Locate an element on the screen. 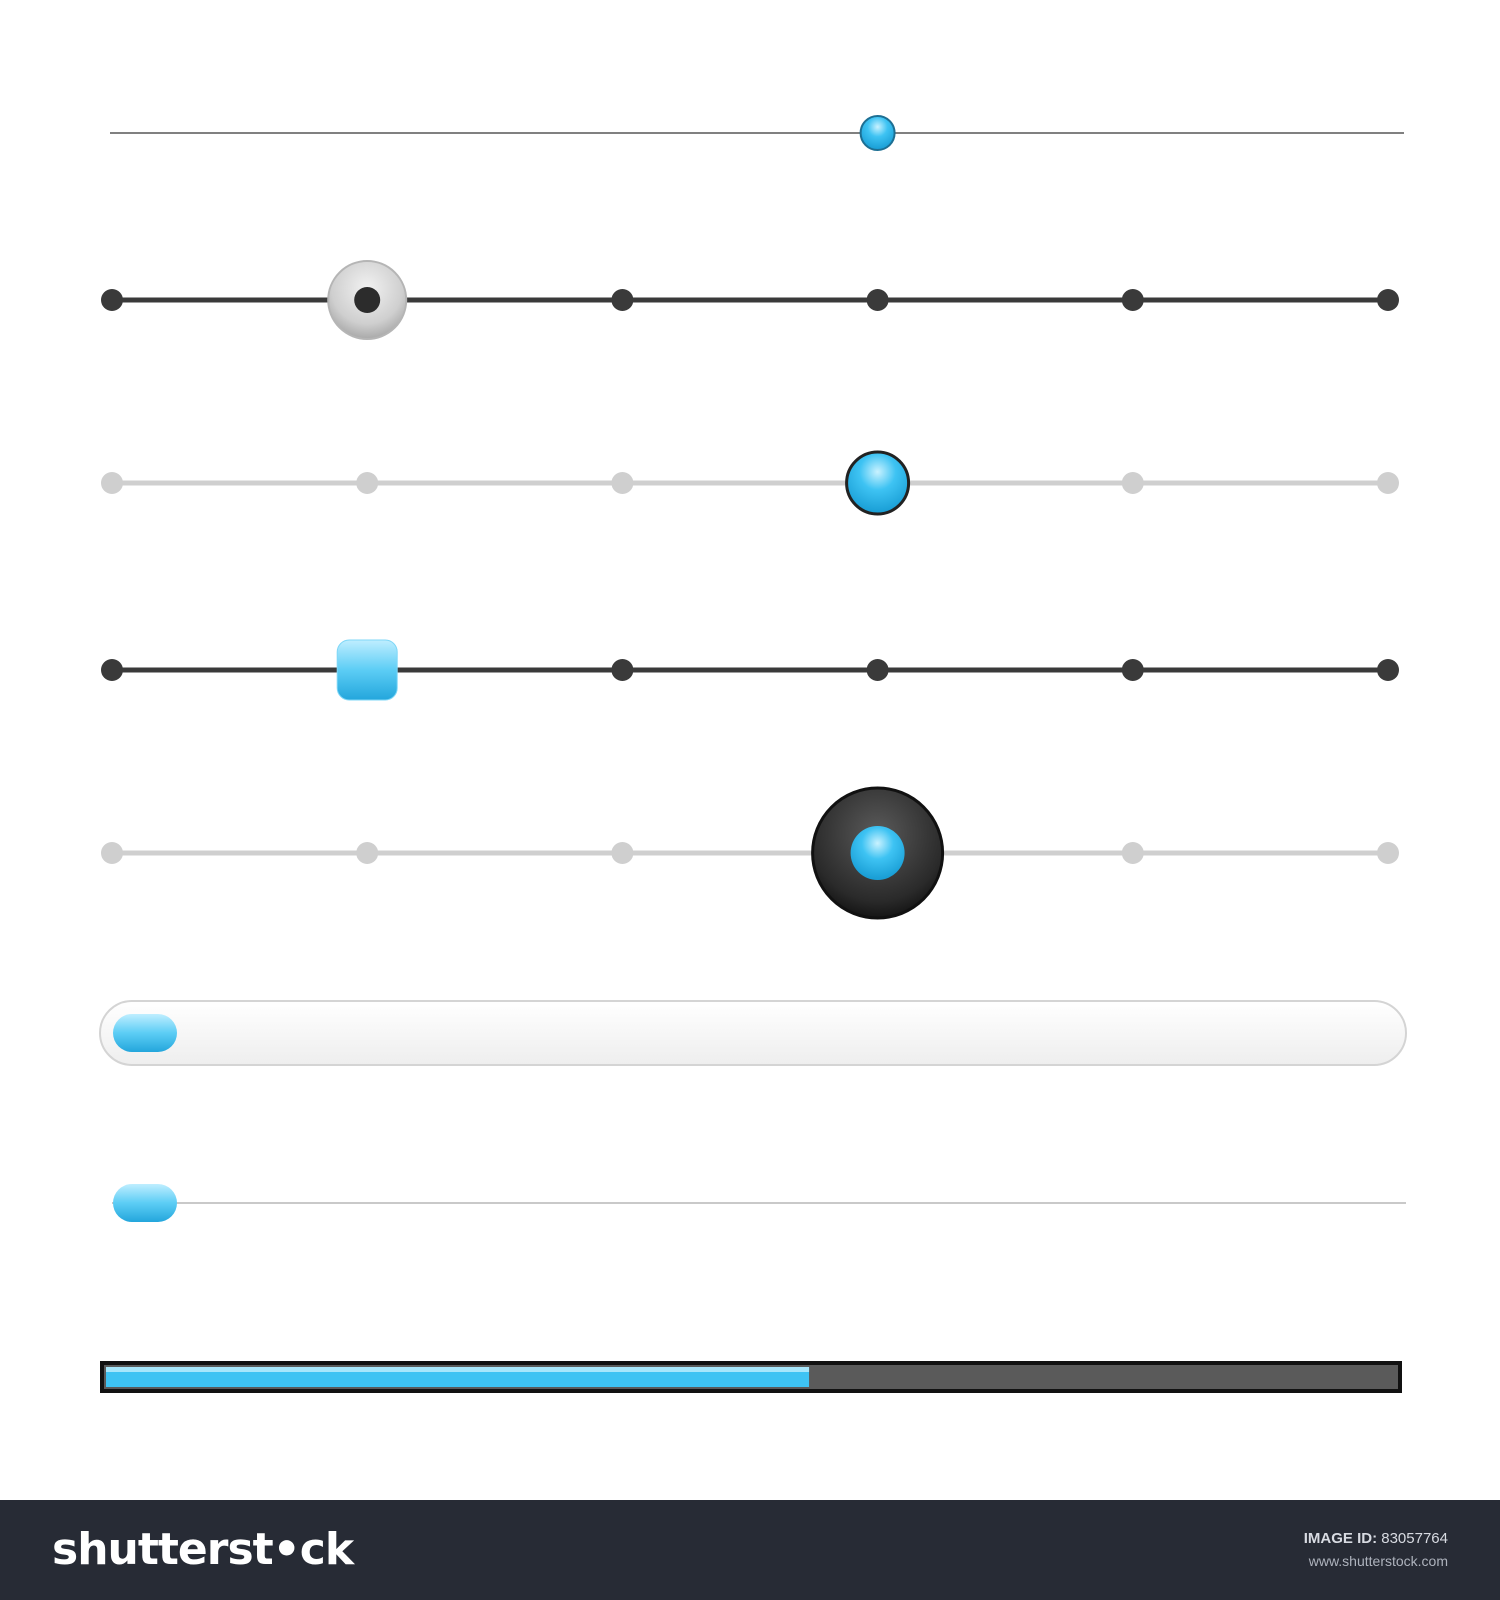  site-url: www.shutterstock.com is located at coordinates (1376, 1561).